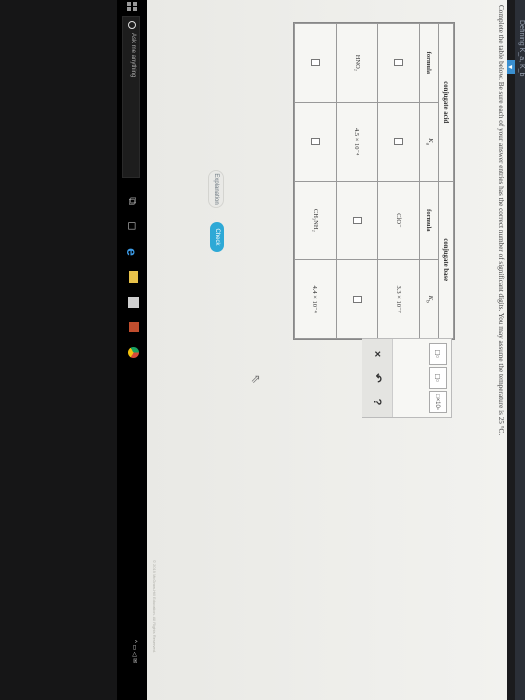 The image size is (525, 700). What do you see at coordinates (132, 277) in the screenshot?
I see `folder-icon` at bounding box center [132, 277].